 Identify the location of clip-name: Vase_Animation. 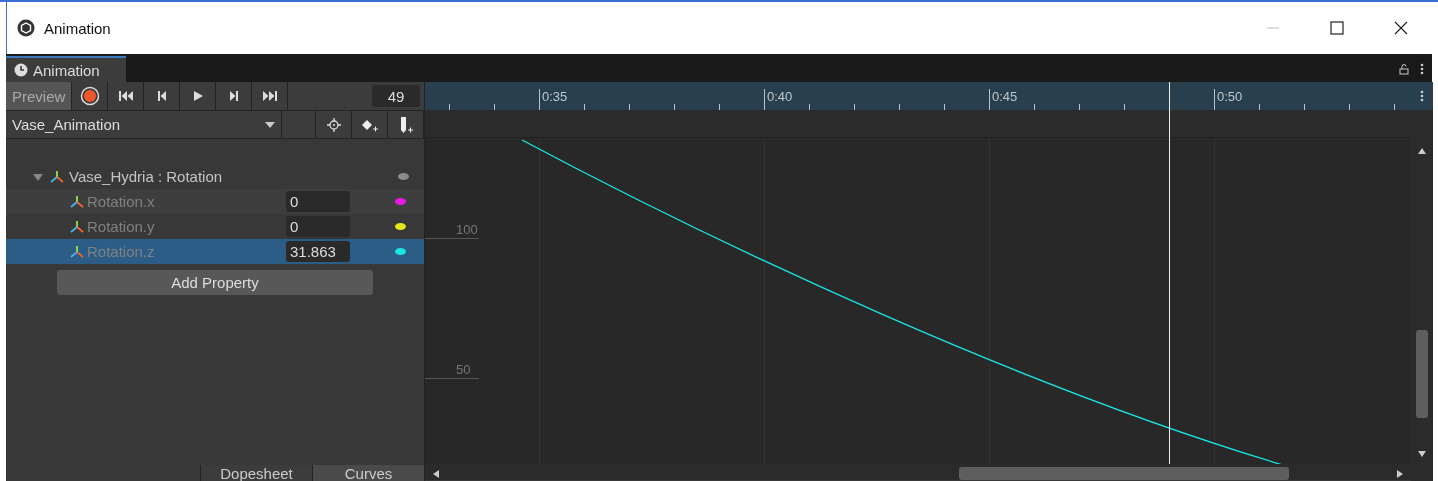
(66, 124).